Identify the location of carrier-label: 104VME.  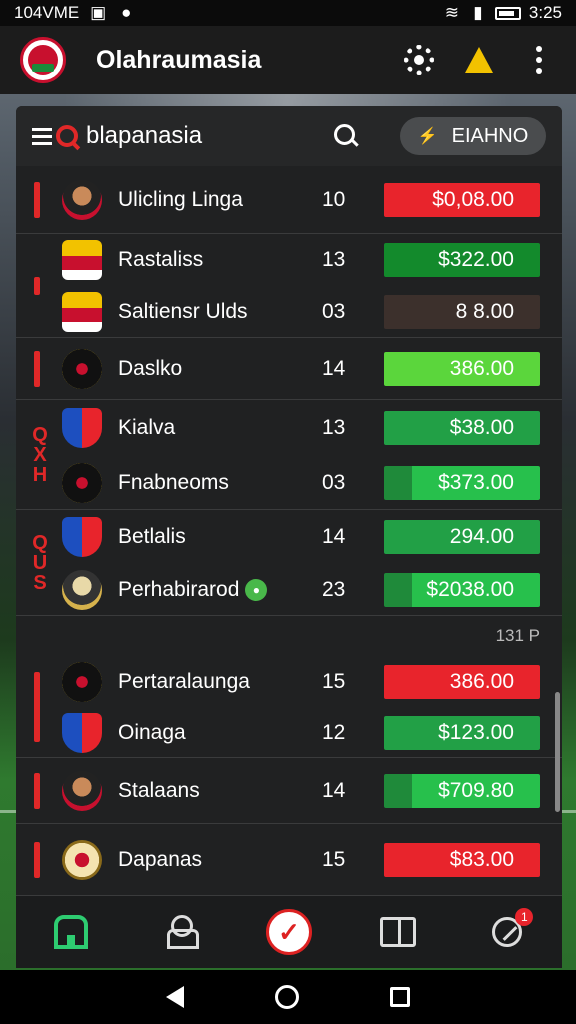
(47, 12).